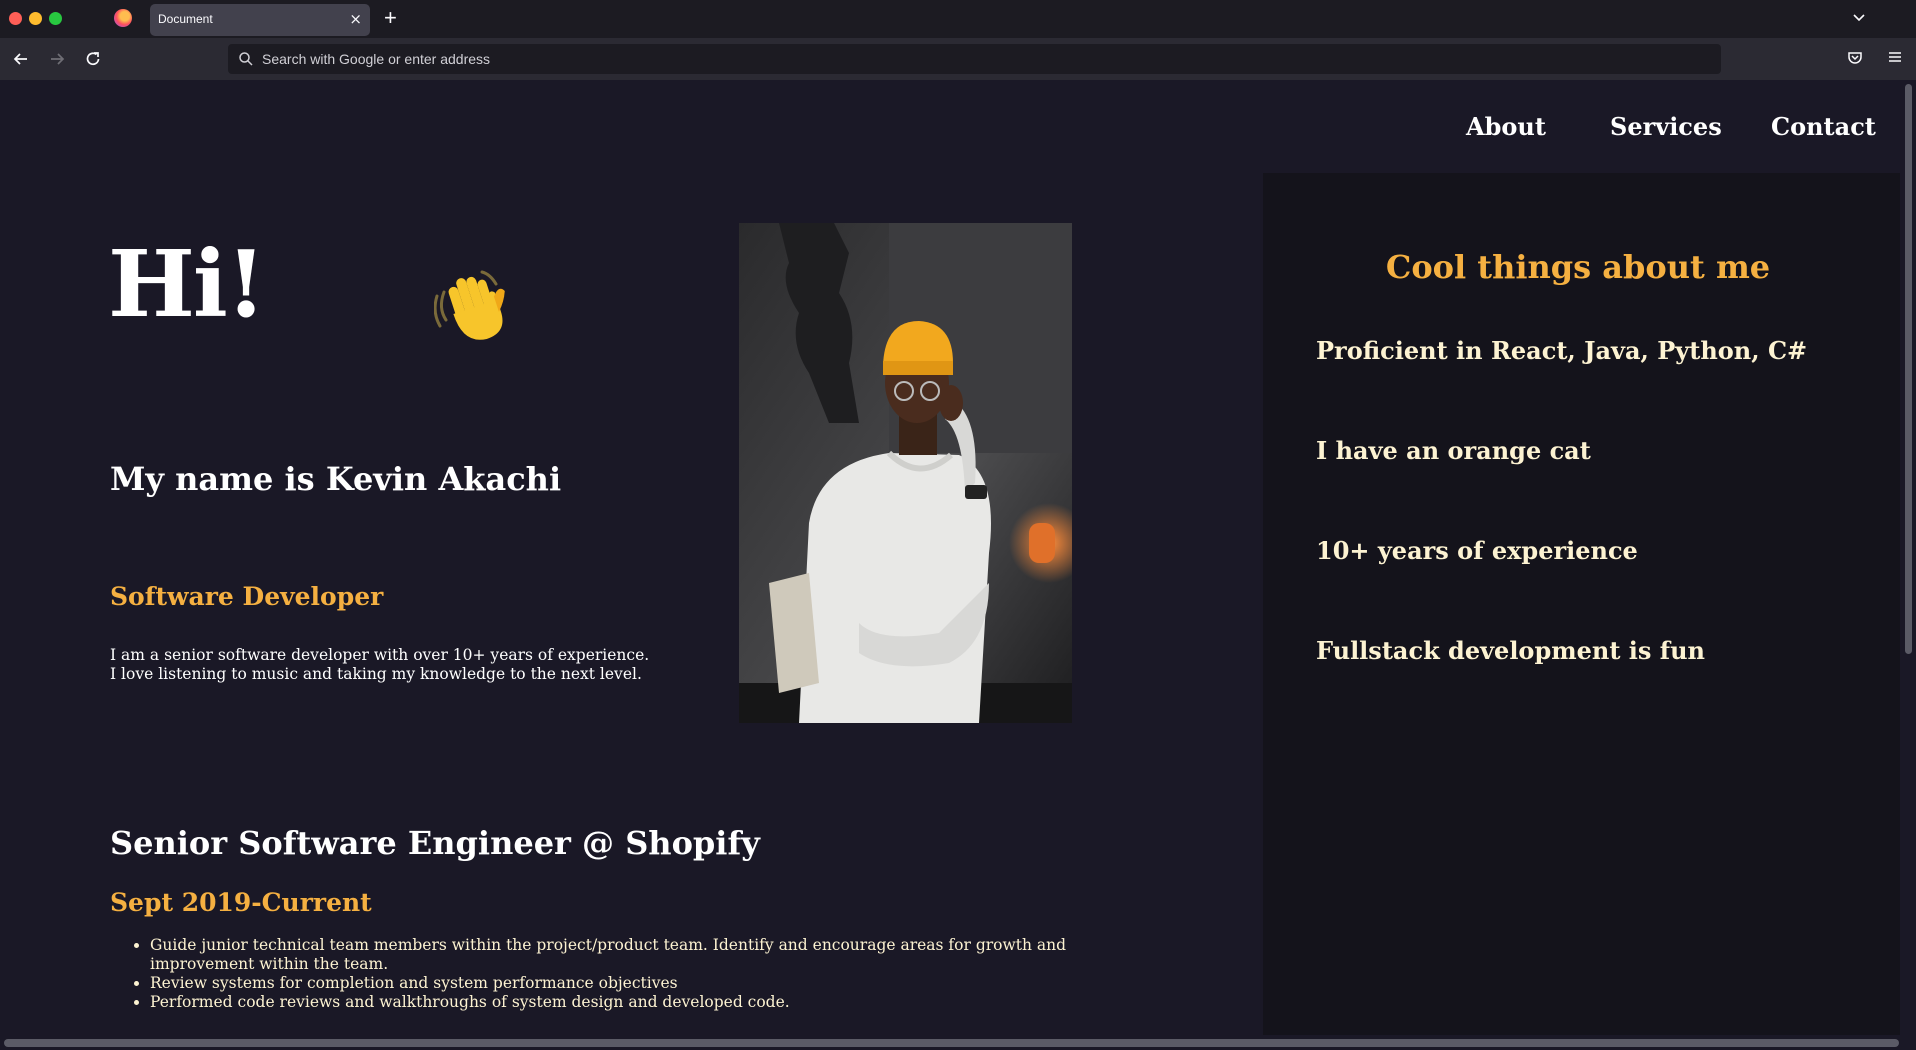 The image size is (1916, 1050). Describe the element at coordinates (35, 18) in the screenshot. I see `minimize-window-button` at that location.